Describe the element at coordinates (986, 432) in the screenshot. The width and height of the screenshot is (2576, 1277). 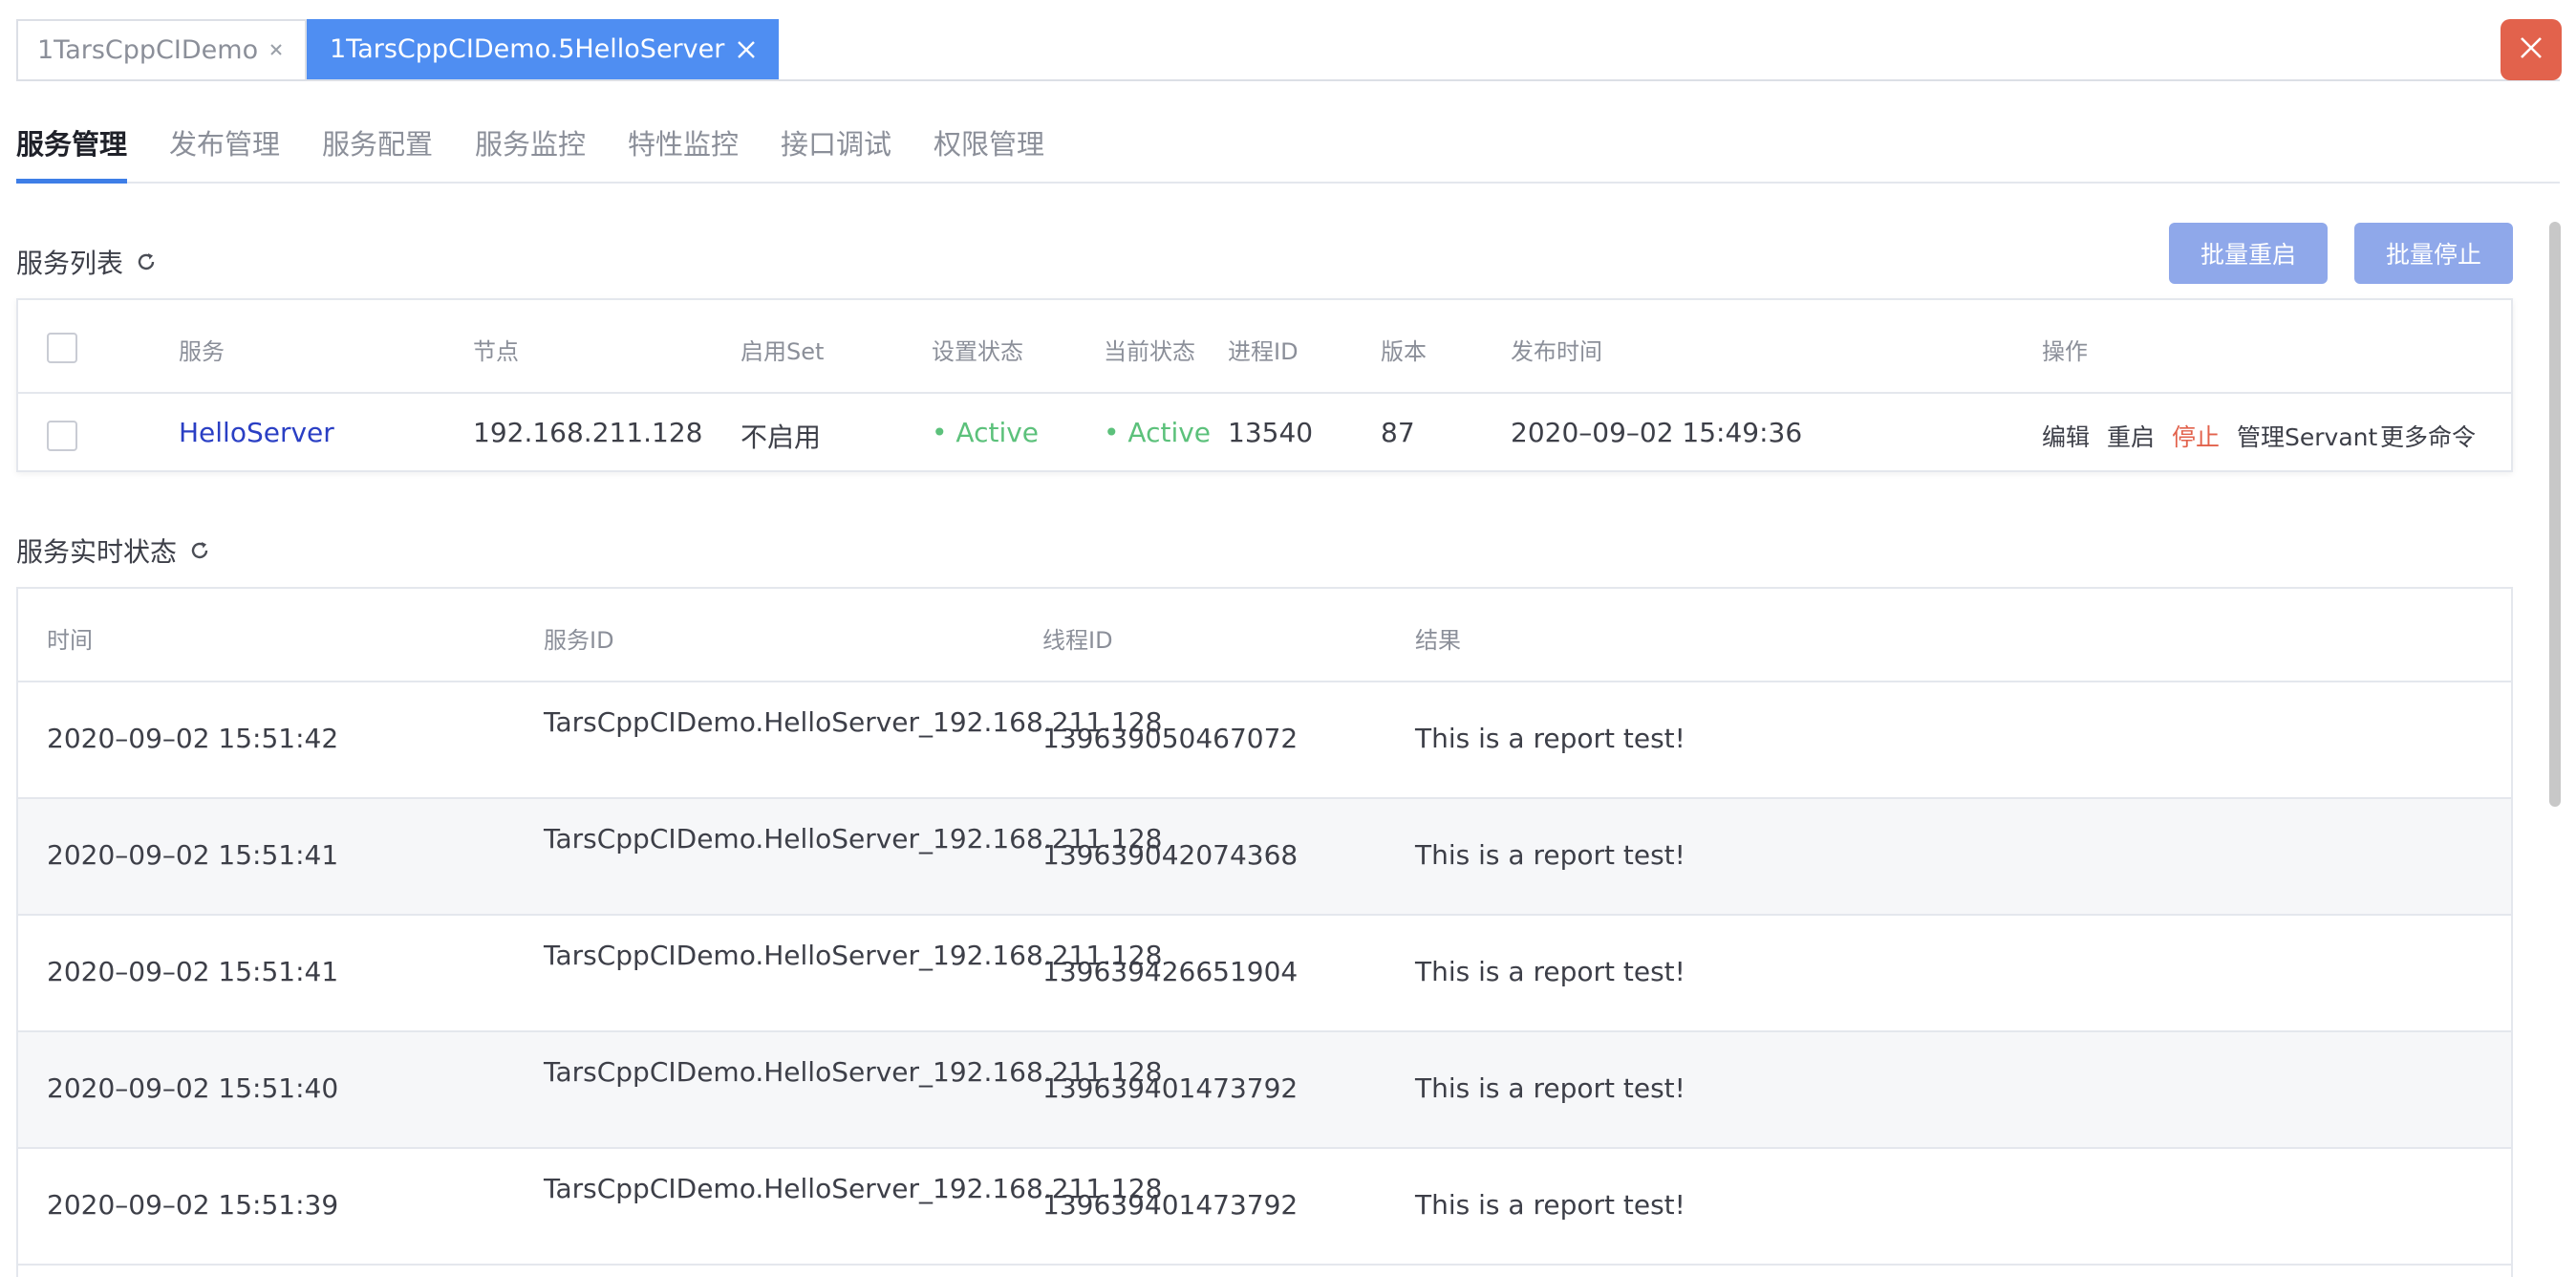
I see `setting-status: • Active` at that location.